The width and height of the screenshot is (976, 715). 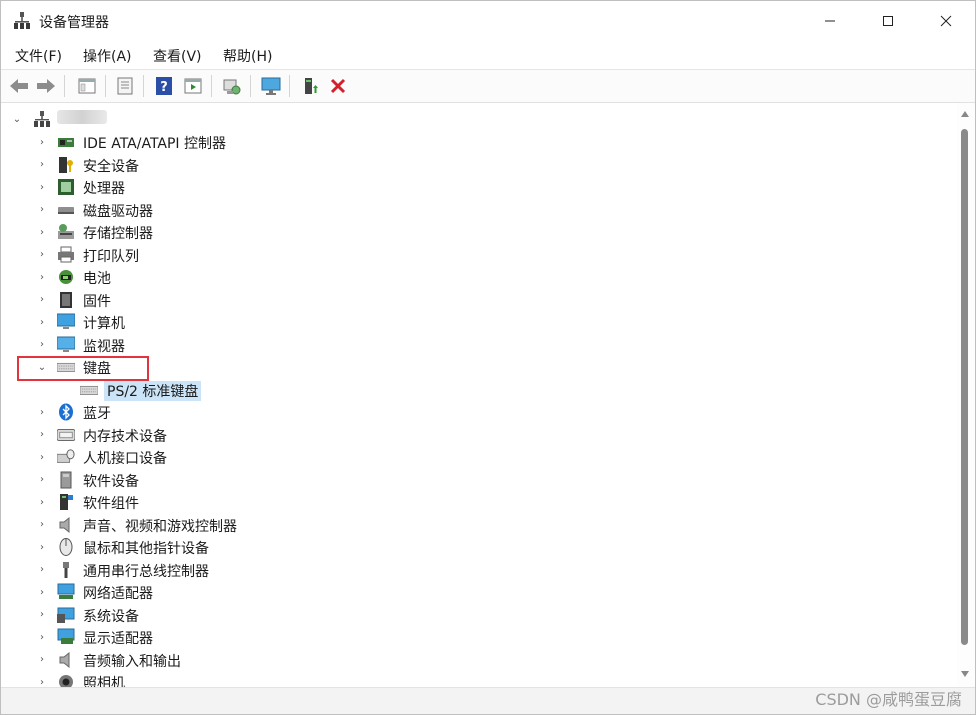 I want to click on tree-item-system: › 系统设备, so click(x=479, y=615).